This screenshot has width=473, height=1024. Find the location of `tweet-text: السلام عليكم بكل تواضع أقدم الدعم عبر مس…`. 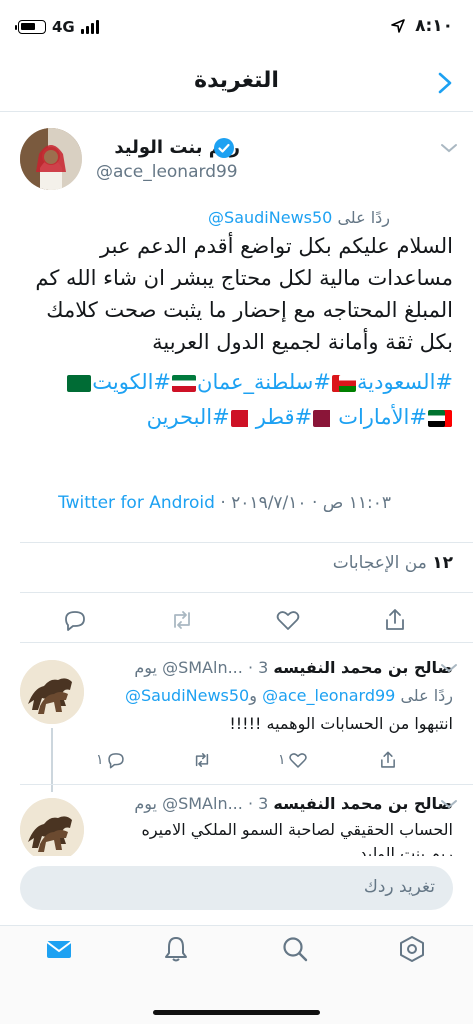

tweet-text: السلام عليكم بكل تواضع أقدم الدعم عبر مس… is located at coordinates (244, 294).